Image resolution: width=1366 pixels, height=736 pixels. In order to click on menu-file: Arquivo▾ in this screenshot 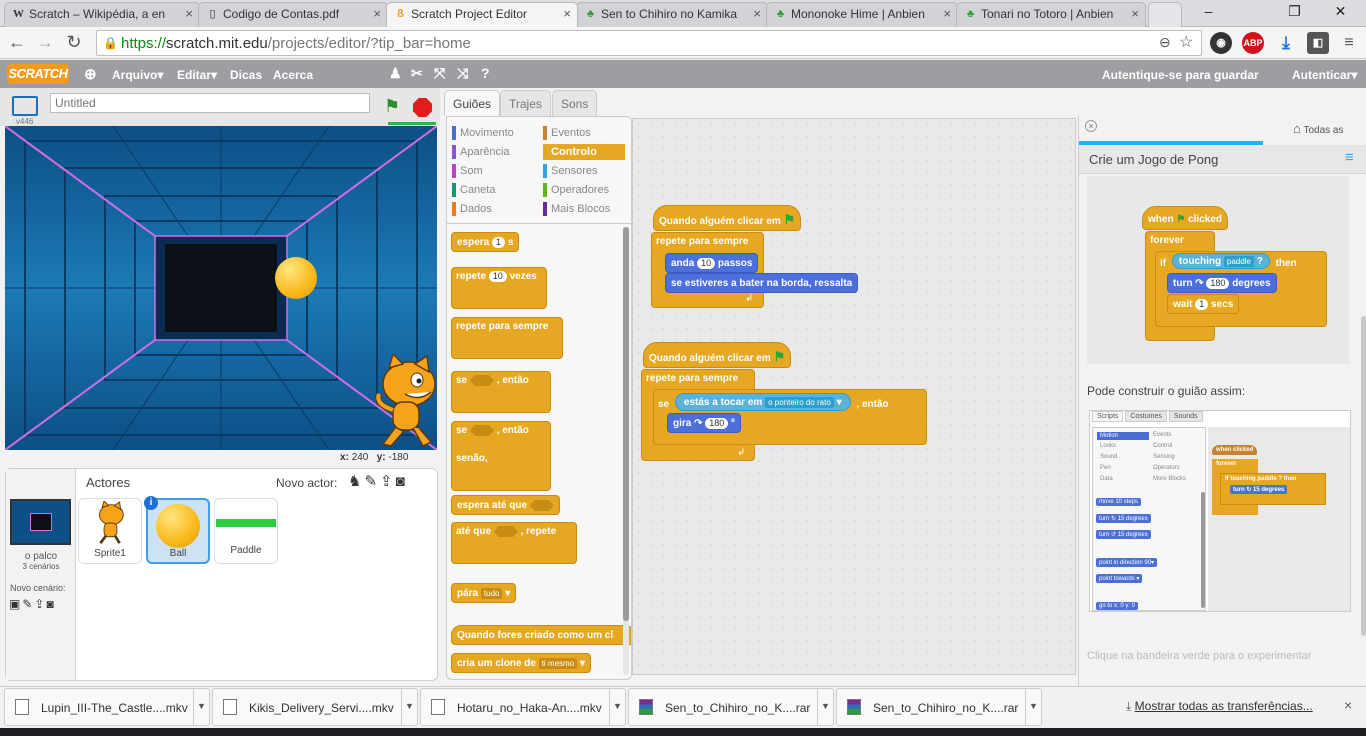, I will do `click(137, 75)`.